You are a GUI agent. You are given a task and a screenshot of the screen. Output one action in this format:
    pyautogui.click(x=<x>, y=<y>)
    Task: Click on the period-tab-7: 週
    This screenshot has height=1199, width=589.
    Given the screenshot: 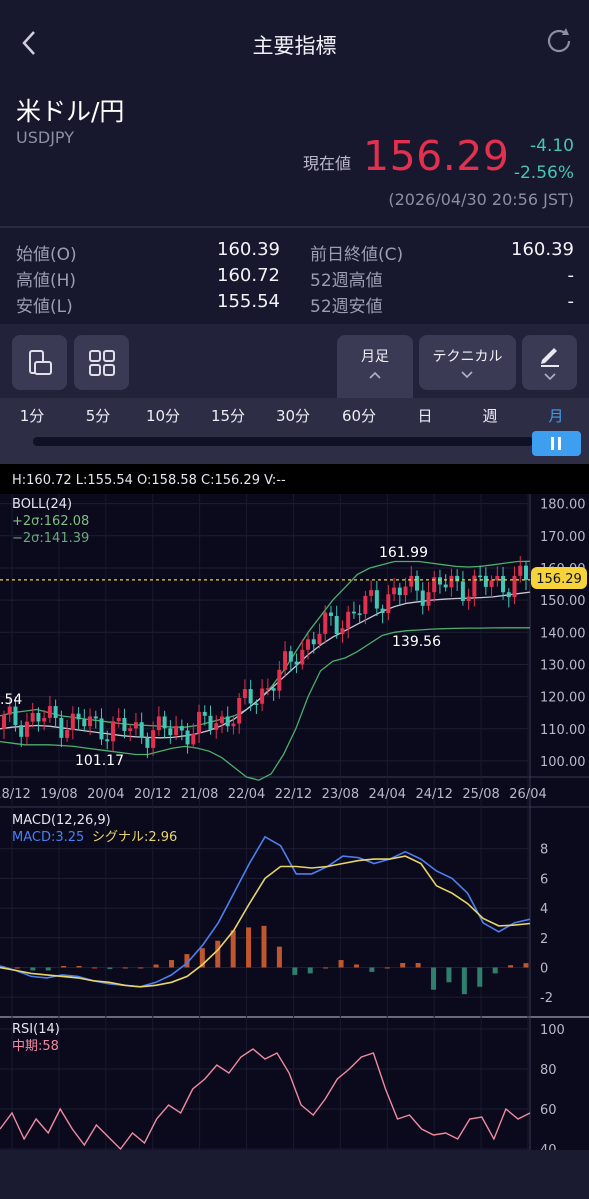 What is the action you would take?
    pyautogui.click(x=490, y=415)
    